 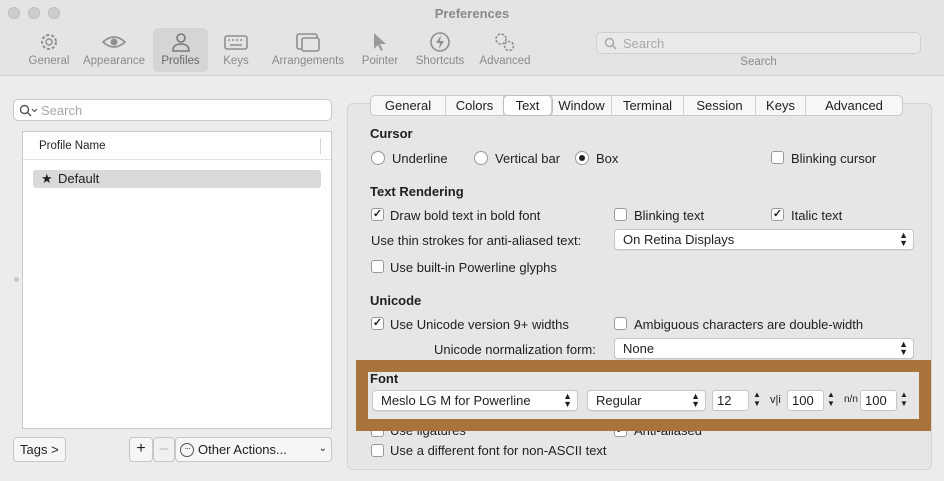 I want to click on cursor-vertical-bar-label: Vertical bar, so click(x=528, y=158).